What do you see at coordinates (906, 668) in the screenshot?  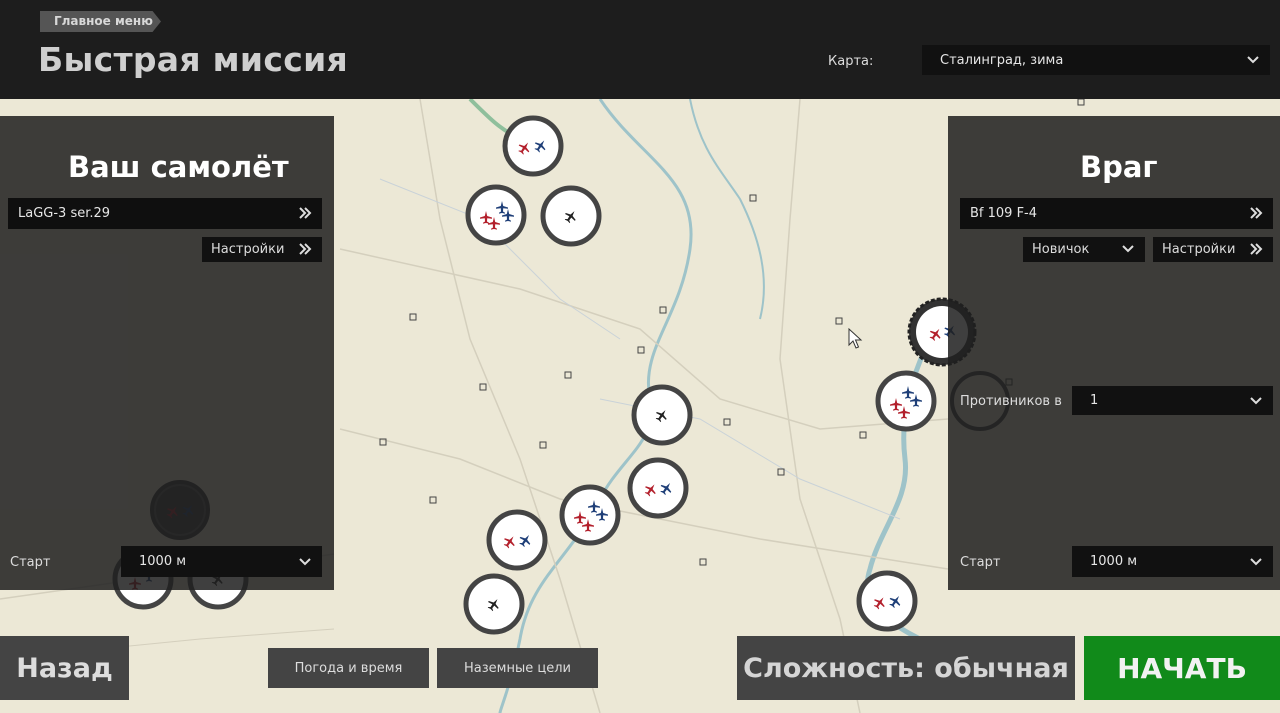 I see `difficulty-button: Сложность: обычная` at bounding box center [906, 668].